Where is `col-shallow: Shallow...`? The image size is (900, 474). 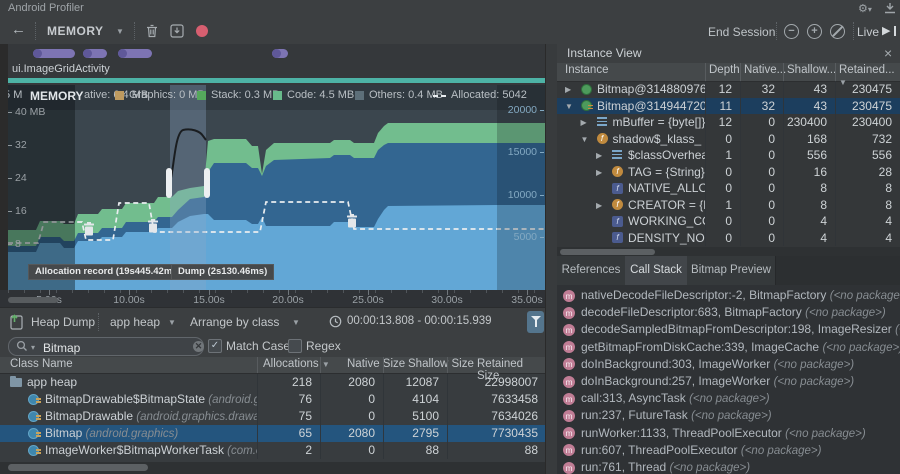 col-shallow: Shallow... is located at coordinates (811, 70).